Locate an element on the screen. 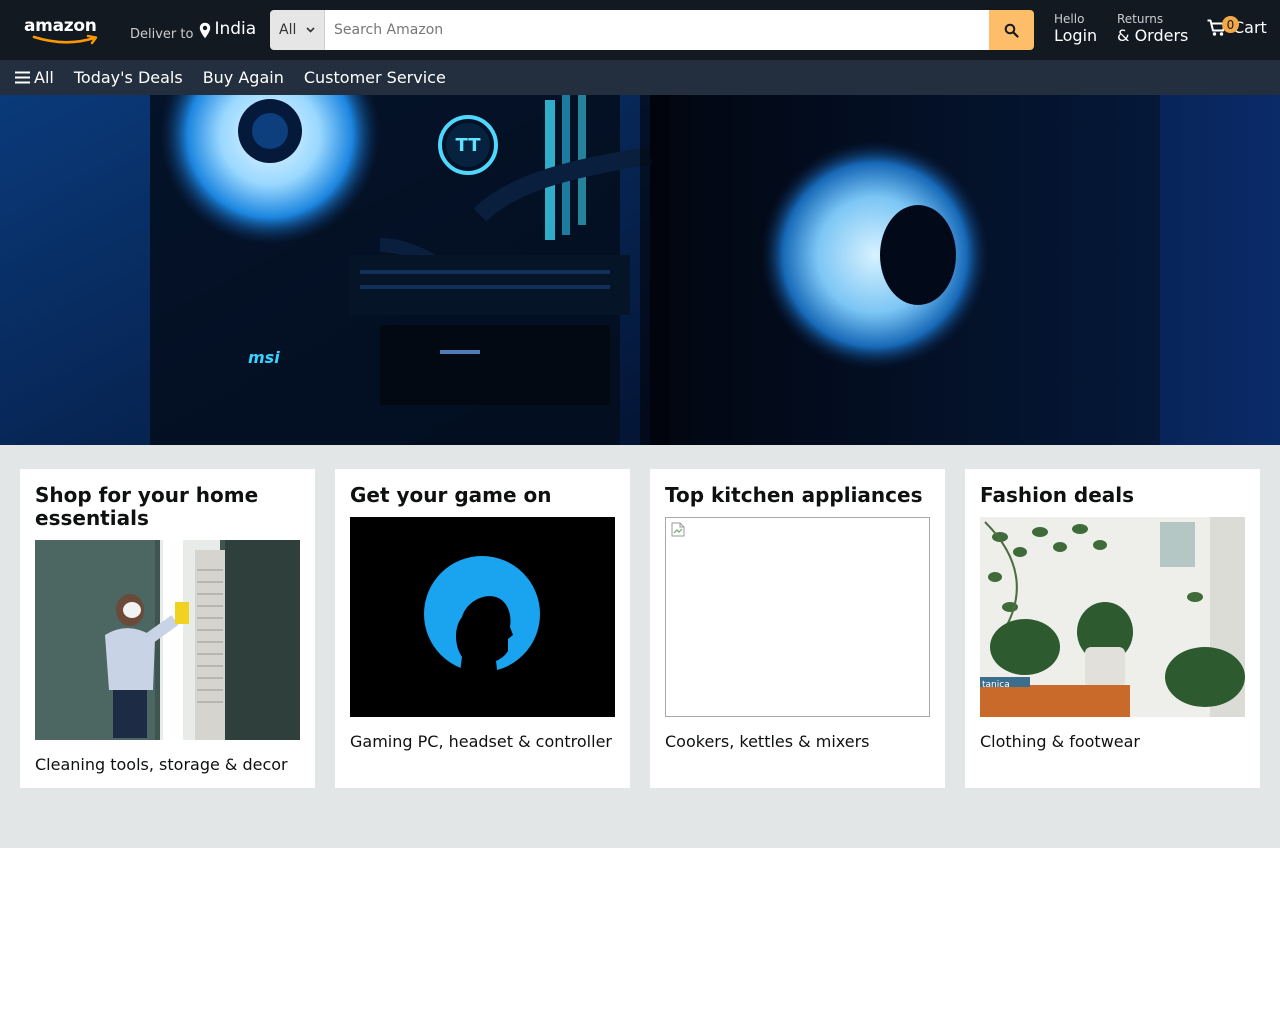  card-title: Get your game on is located at coordinates (451, 495).